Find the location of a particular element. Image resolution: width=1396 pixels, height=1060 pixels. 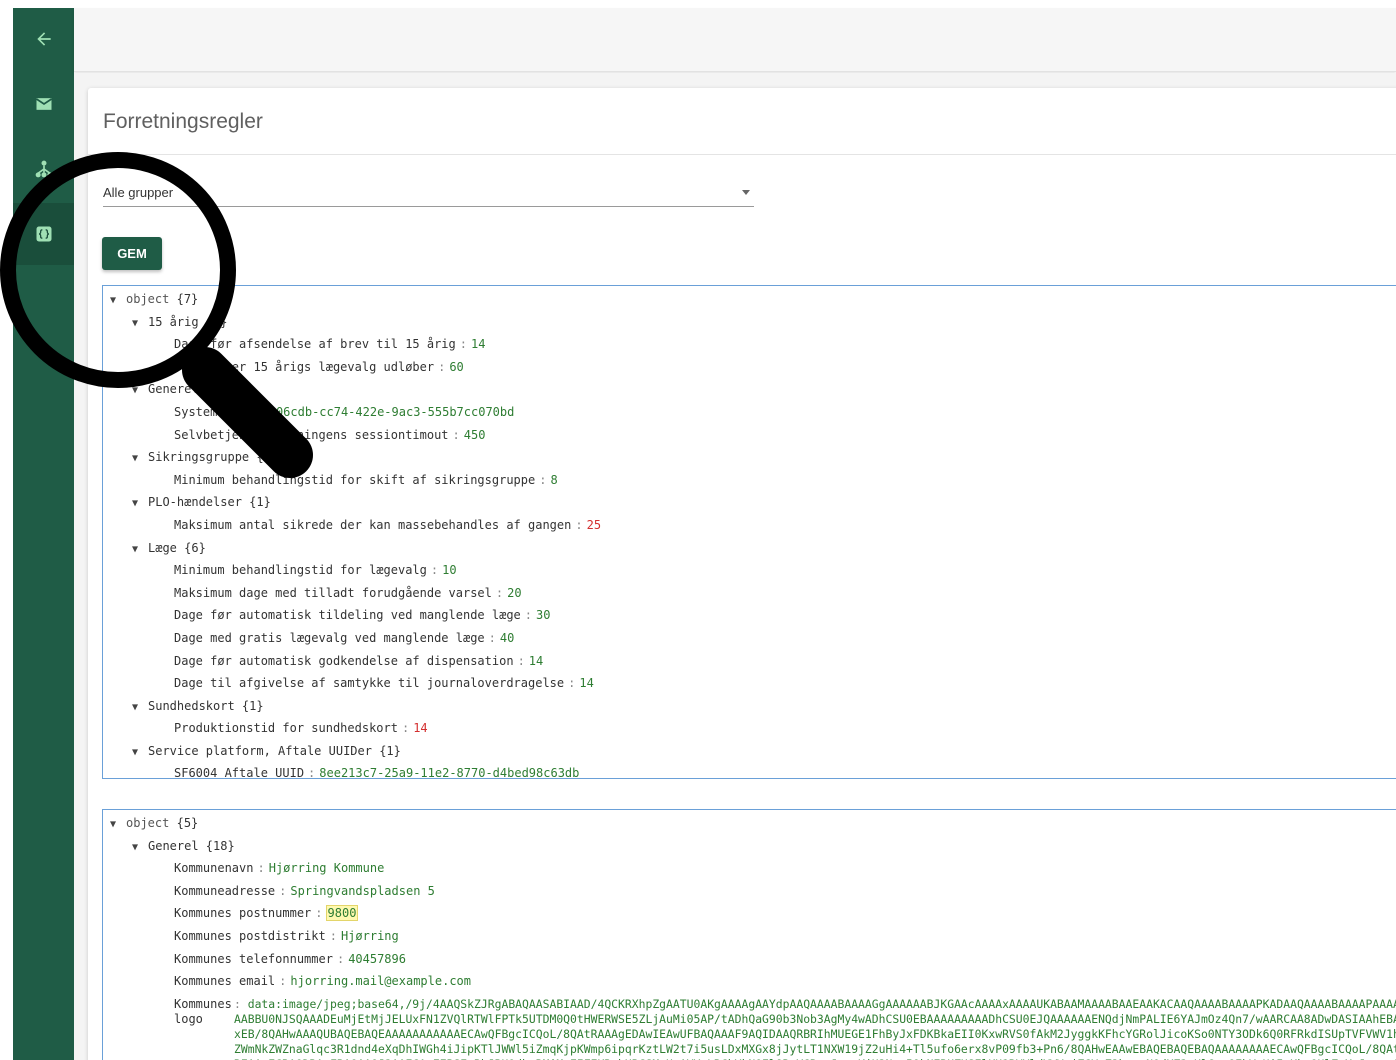

json-value: 40457896 is located at coordinates (377, 959).